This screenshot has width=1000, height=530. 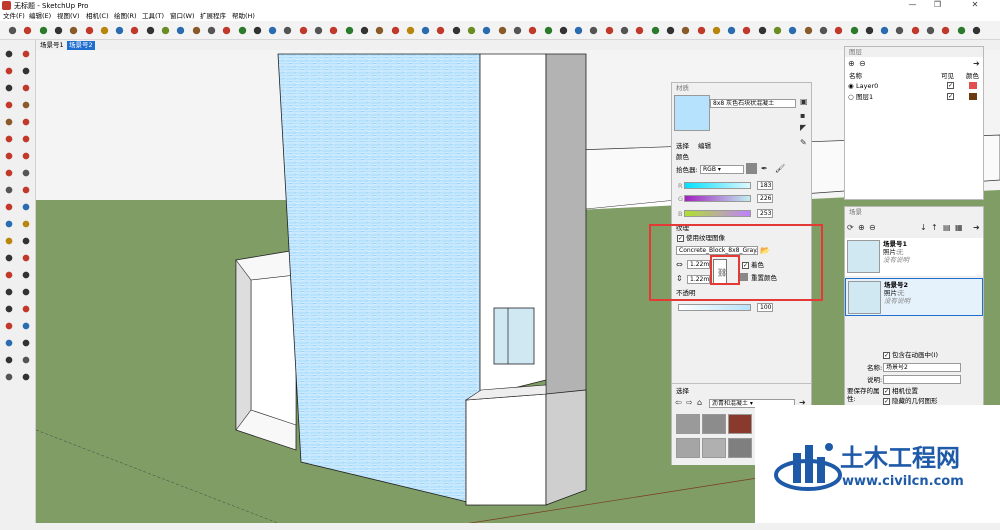 I want to click on layer-radio-icon: ○, so click(x=851, y=97).